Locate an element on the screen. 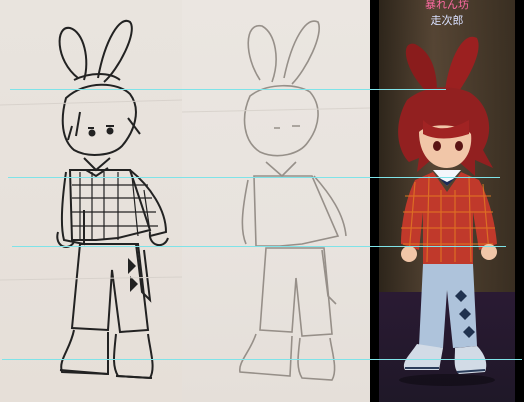  guide-line-feet is located at coordinates (262, 359).